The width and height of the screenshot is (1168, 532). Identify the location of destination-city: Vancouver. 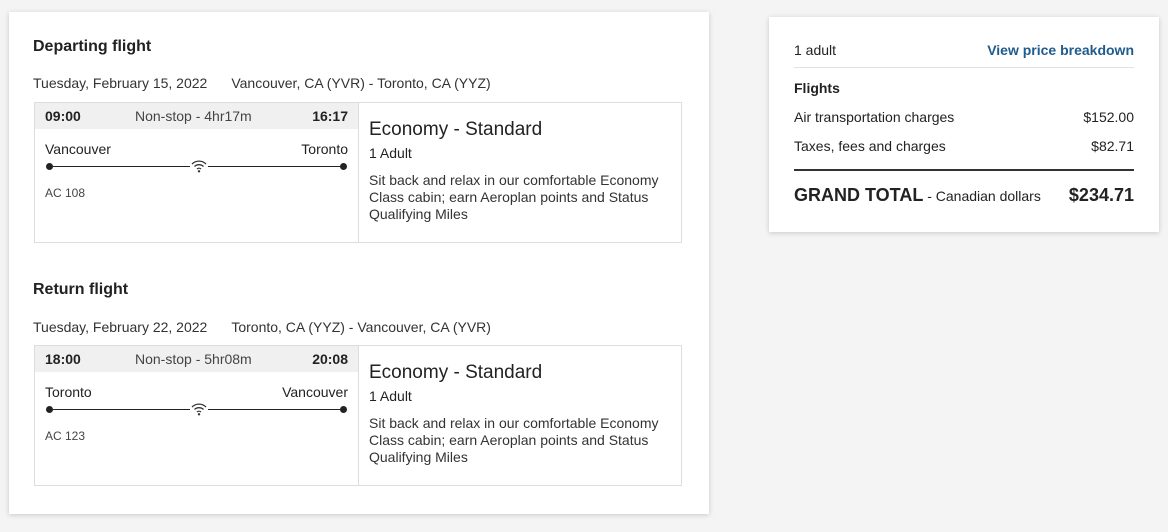
(315, 392).